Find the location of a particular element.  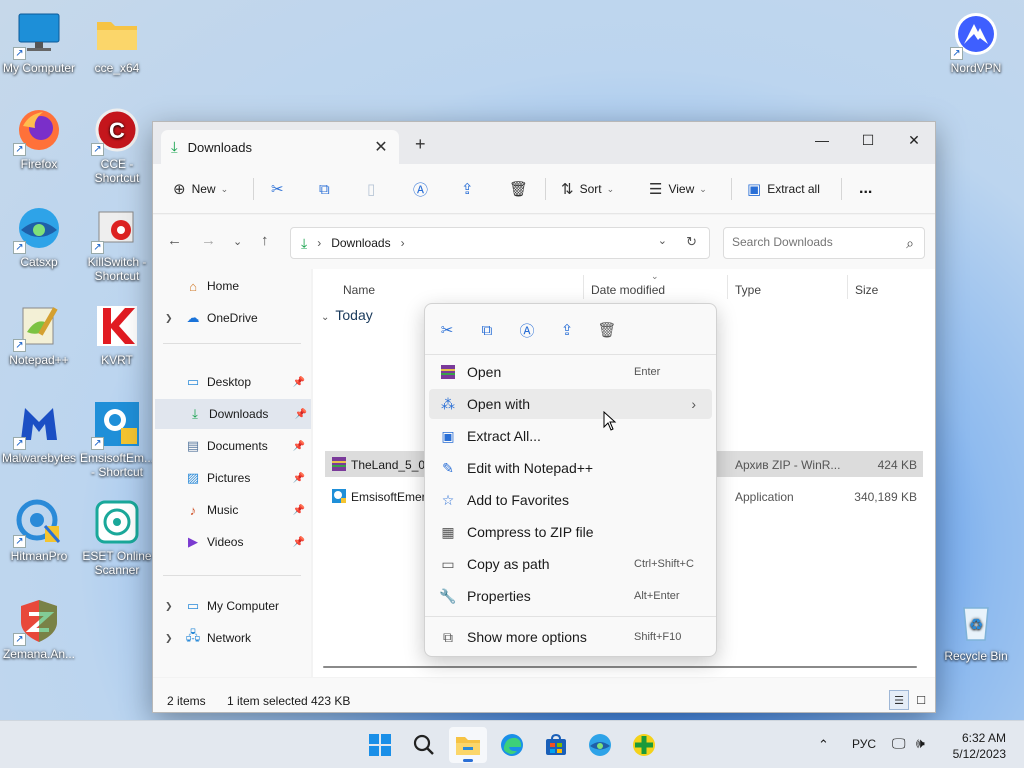

menu-item-open: Open Enter is located at coordinates (570, 372).